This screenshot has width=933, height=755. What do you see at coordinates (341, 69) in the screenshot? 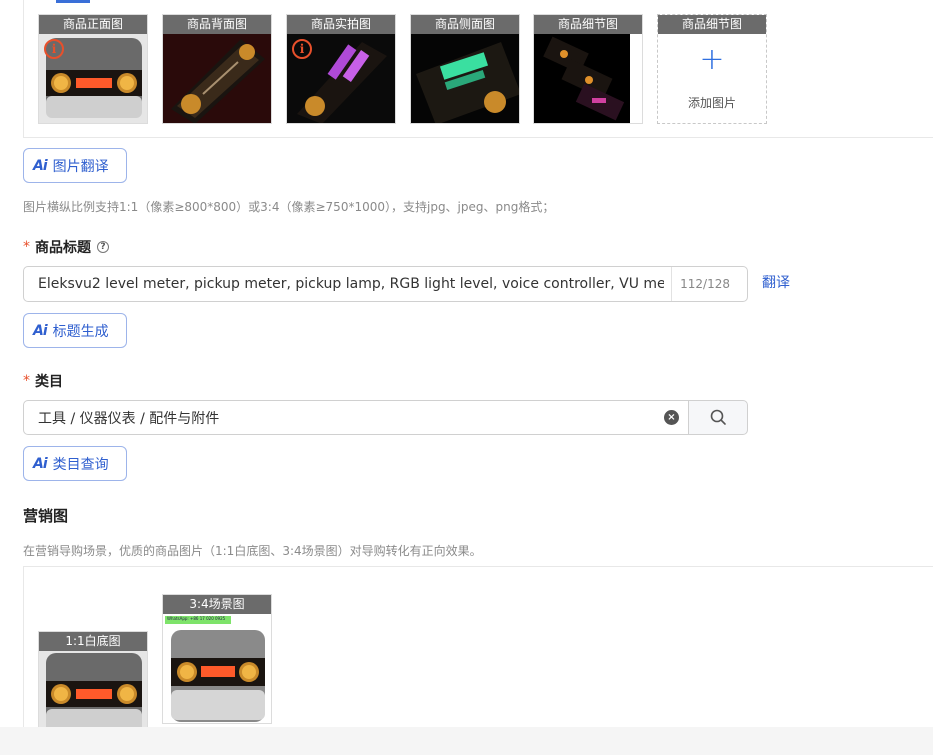
I see `product-image-real: 商品实拍图 i` at bounding box center [341, 69].